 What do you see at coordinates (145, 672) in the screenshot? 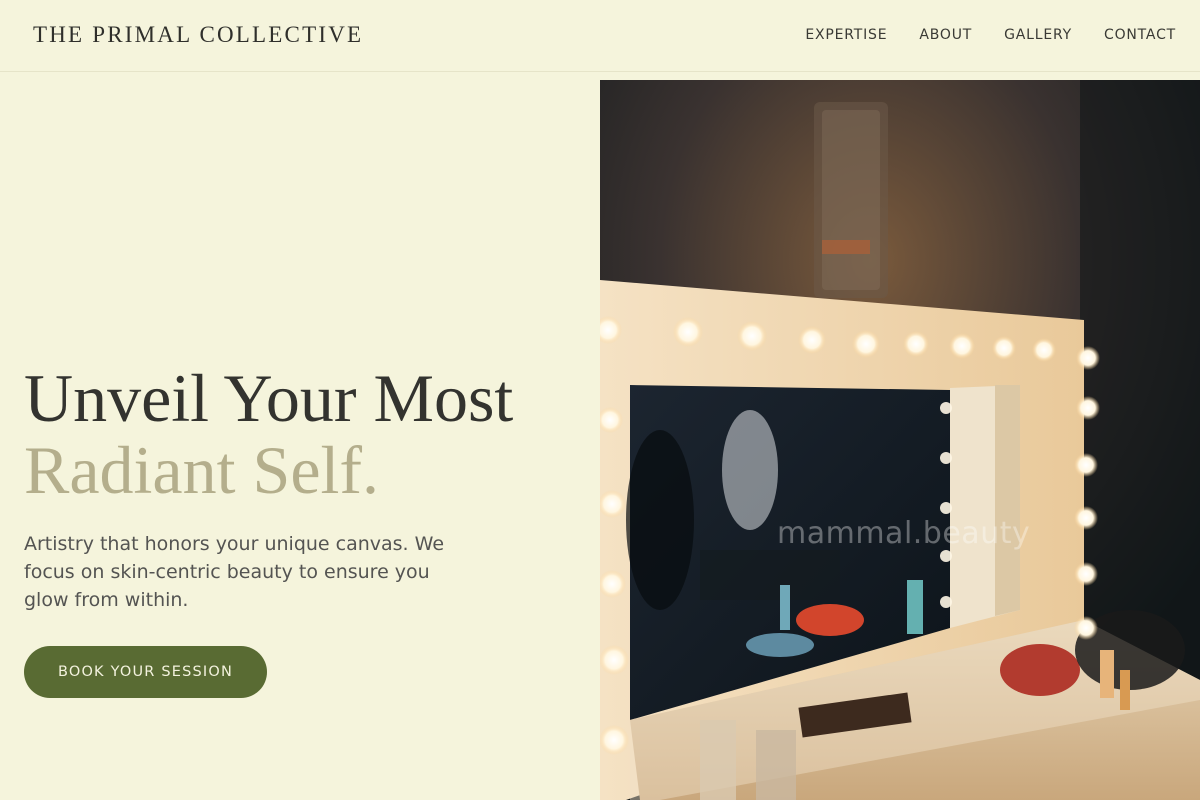
I see `book-session-button: BOOK YOUR SESSION` at bounding box center [145, 672].